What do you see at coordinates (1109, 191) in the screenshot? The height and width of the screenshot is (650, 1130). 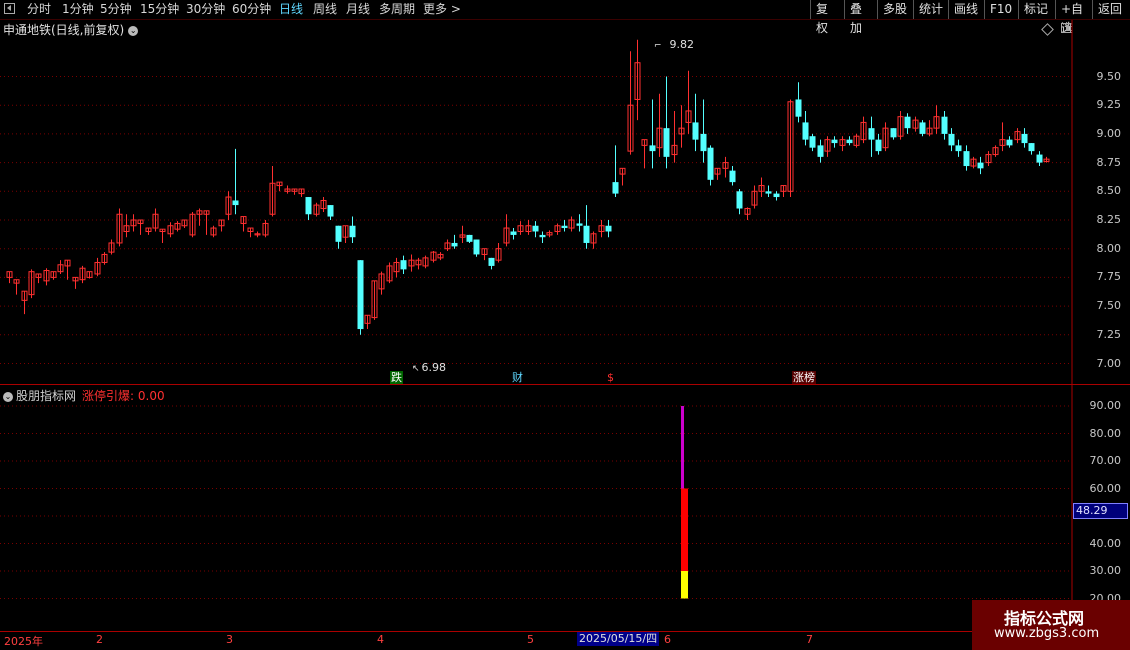 I see `price-tick-label: 8.50` at bounding box center [1109, 191].